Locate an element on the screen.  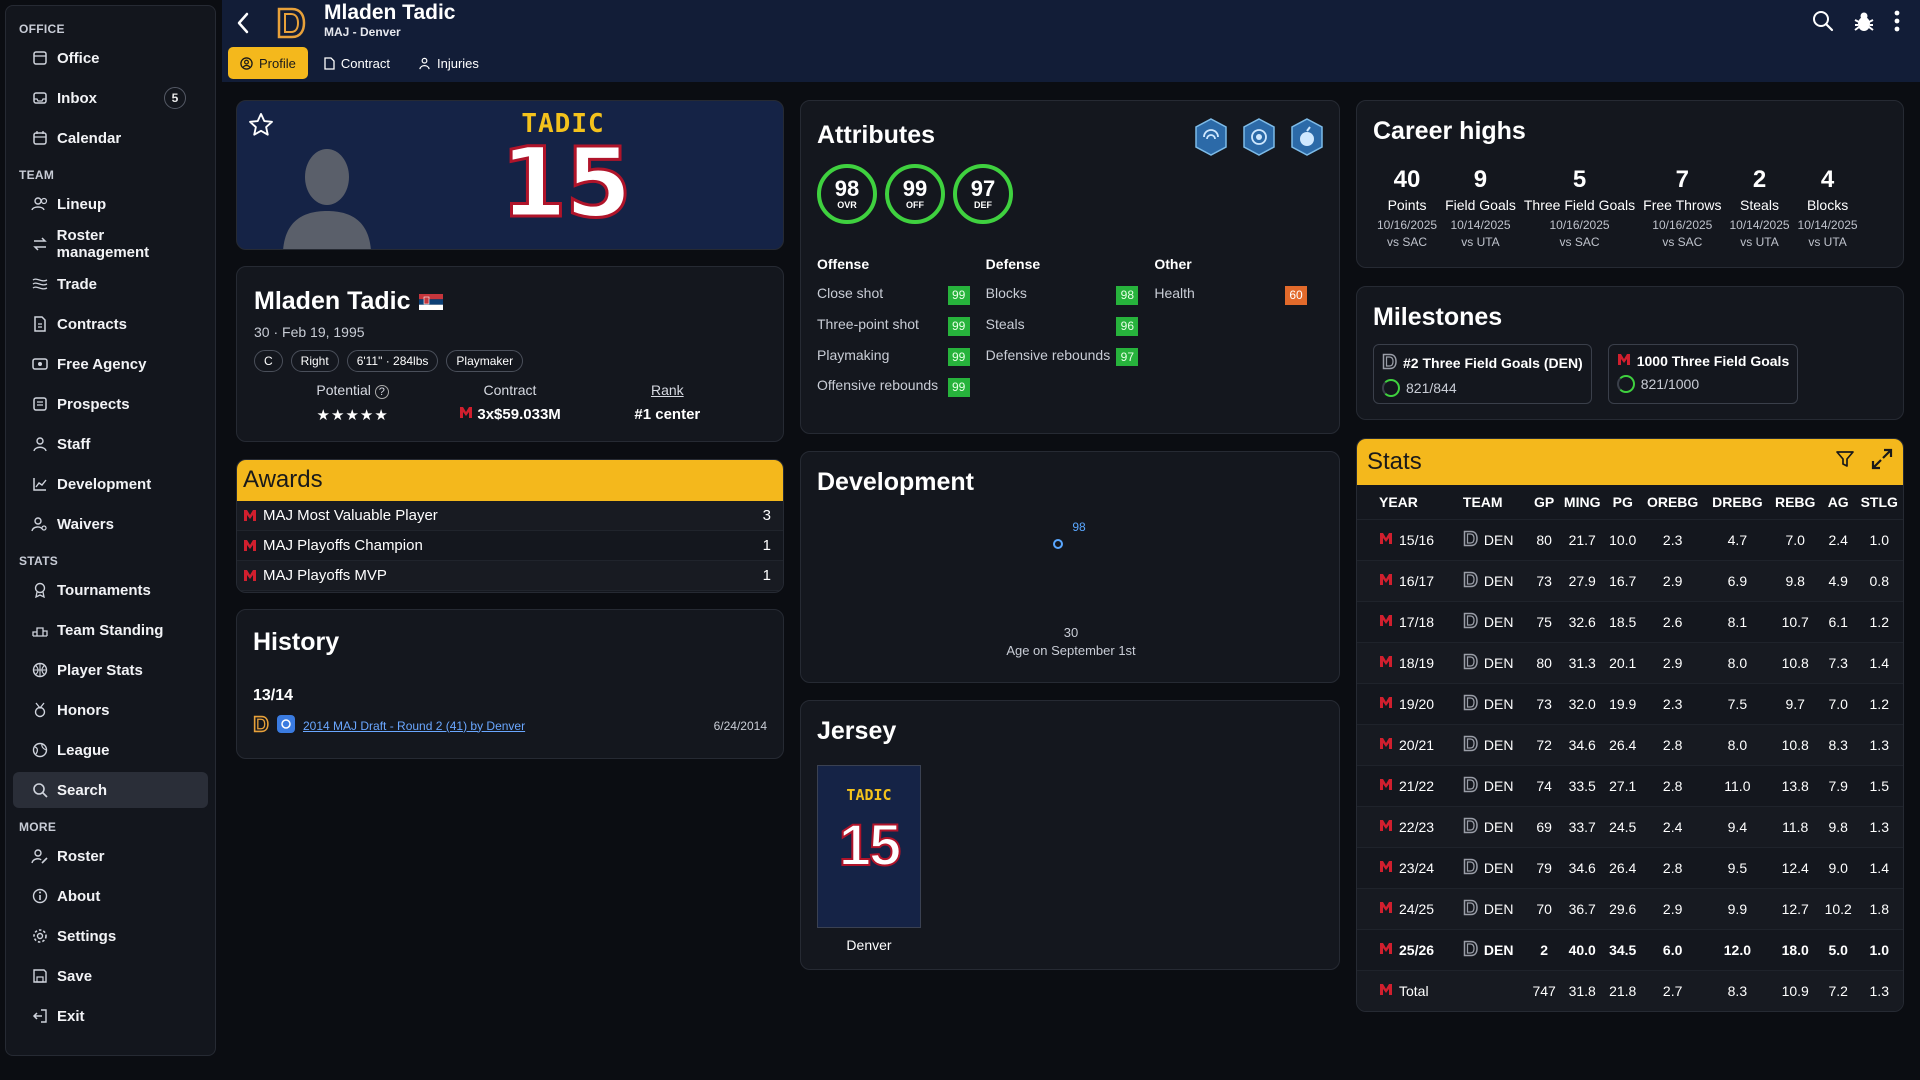
table-row: 17/18 DEN 75 32.6 18.5 2.6 8.1 10.7 6.1 1.2 is located at coordinates (1630, 621).